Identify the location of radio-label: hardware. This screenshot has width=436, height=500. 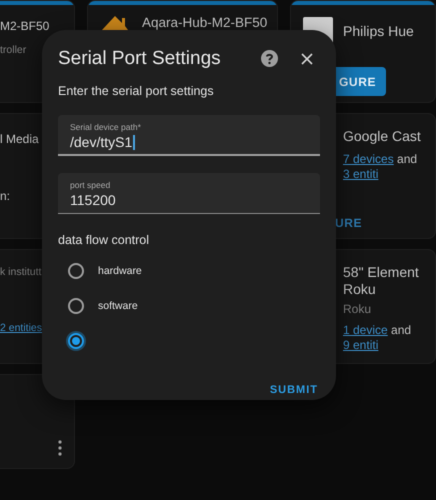
(120, 270).